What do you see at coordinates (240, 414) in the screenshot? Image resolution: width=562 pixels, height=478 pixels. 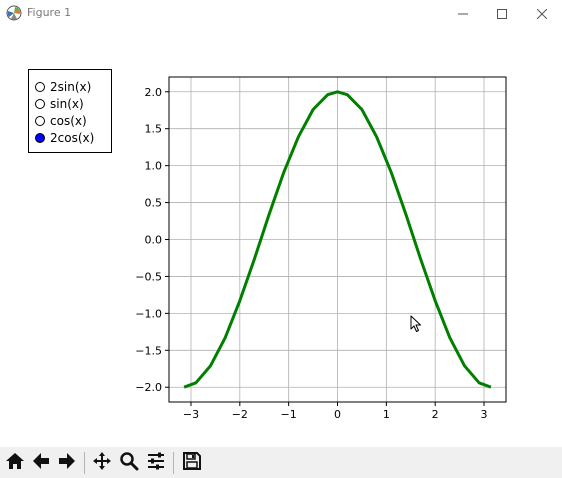 I see `x-tick-label: −2` at bounding box center [240, 414].